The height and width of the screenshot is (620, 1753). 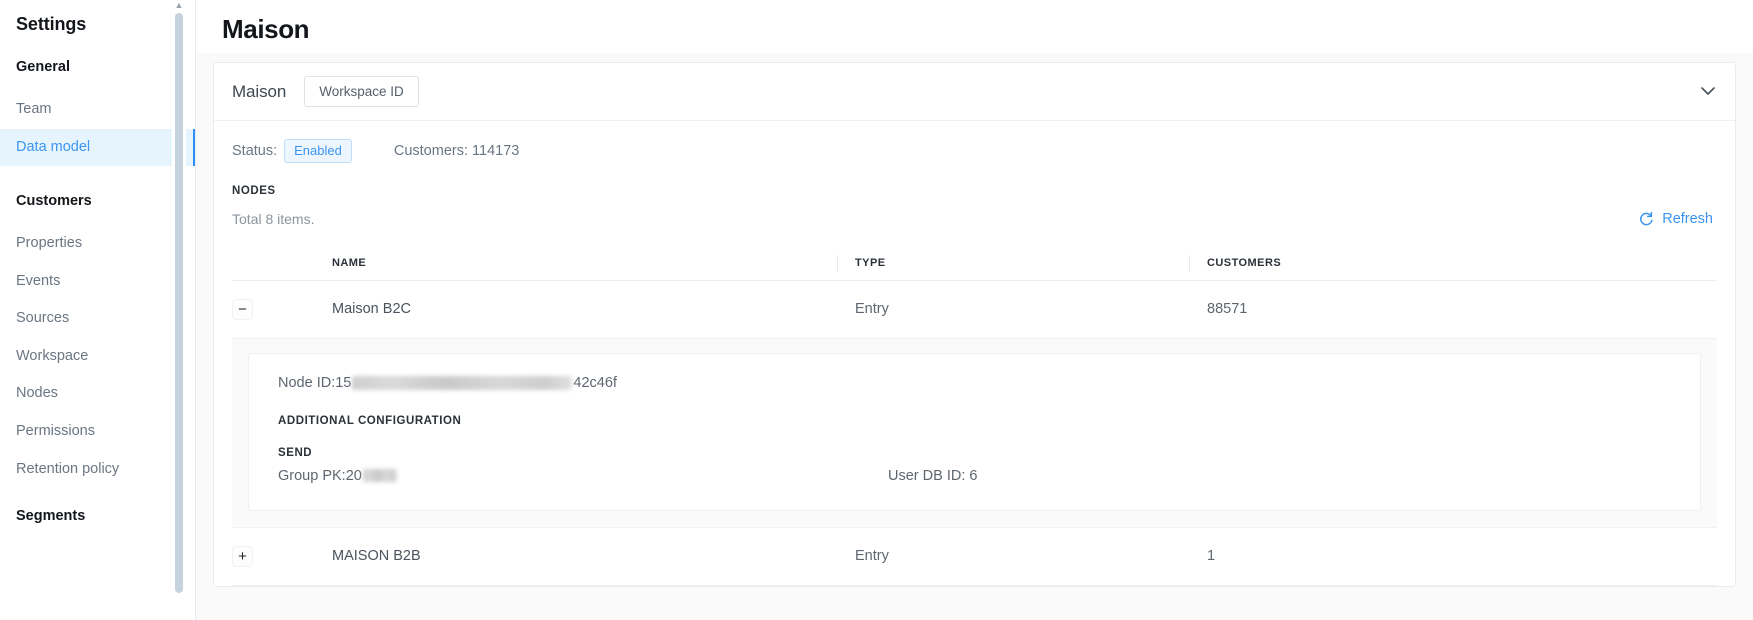 I want to click on send-section-label: SEND, so click(x=295, y=452).